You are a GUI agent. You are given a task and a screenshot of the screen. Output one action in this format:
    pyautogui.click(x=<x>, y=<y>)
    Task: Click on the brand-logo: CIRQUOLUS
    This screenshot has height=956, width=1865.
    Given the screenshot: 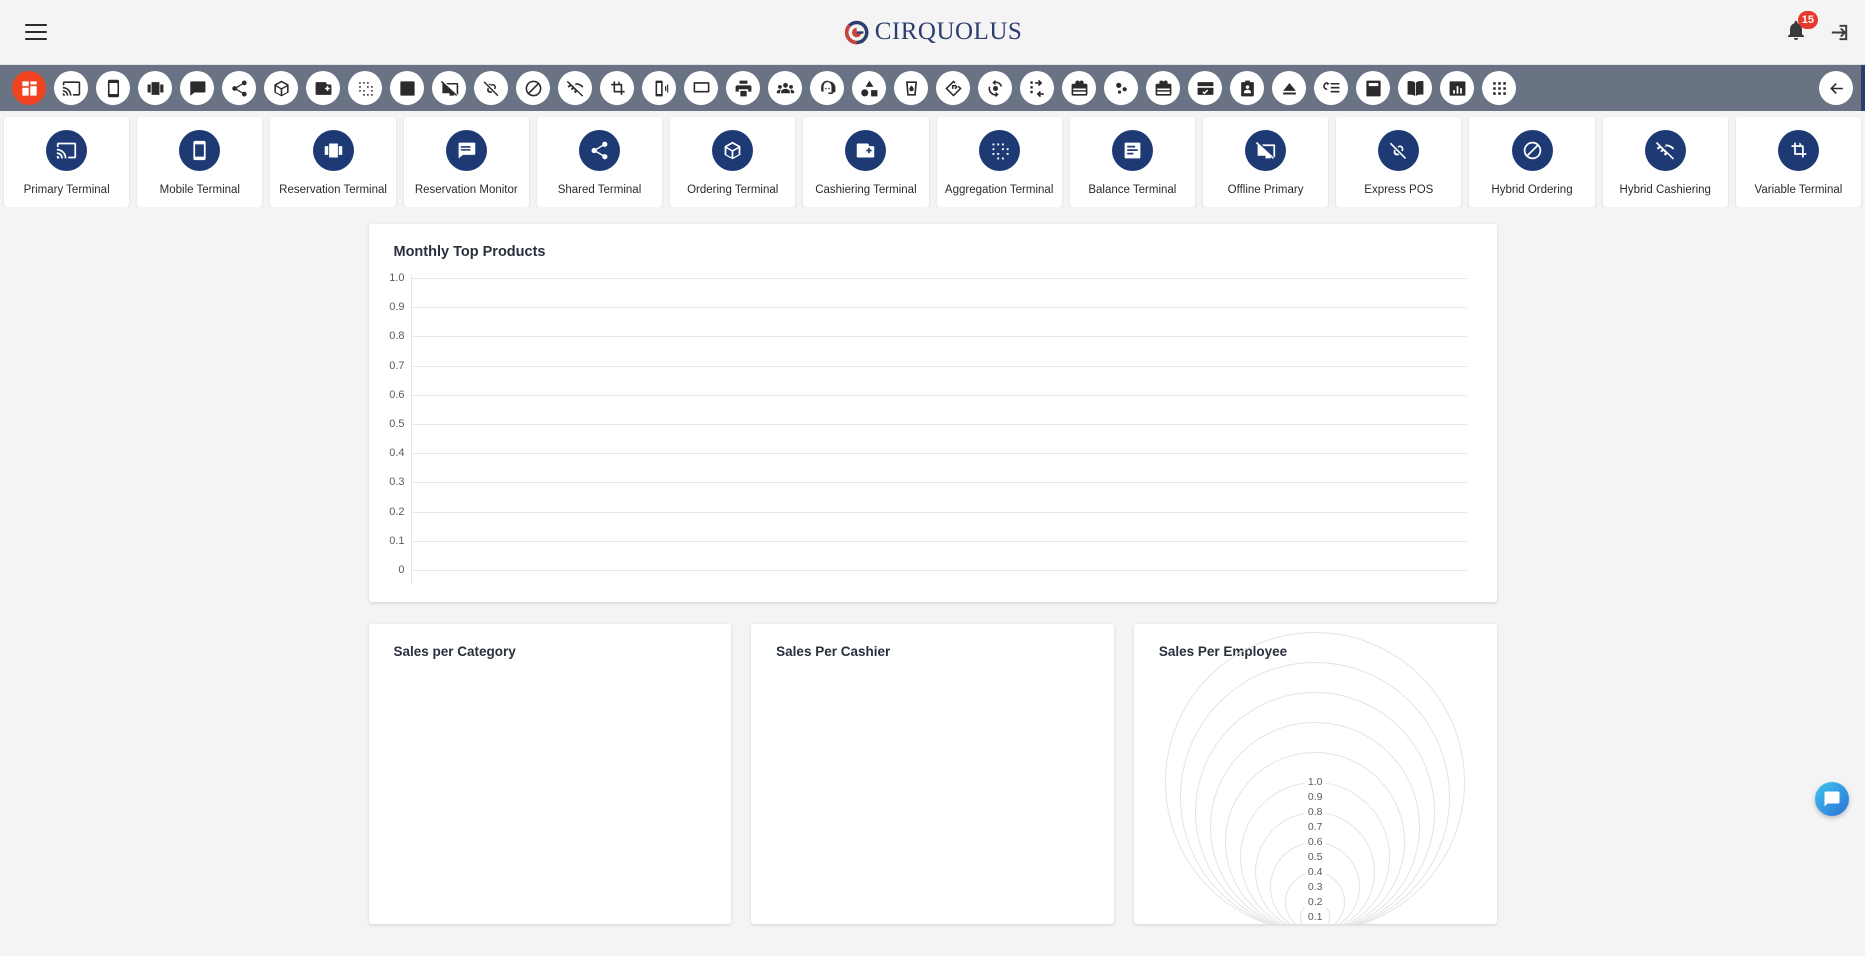 What is the action you would take?
    pyautogui.click(x=933, y=32)
    